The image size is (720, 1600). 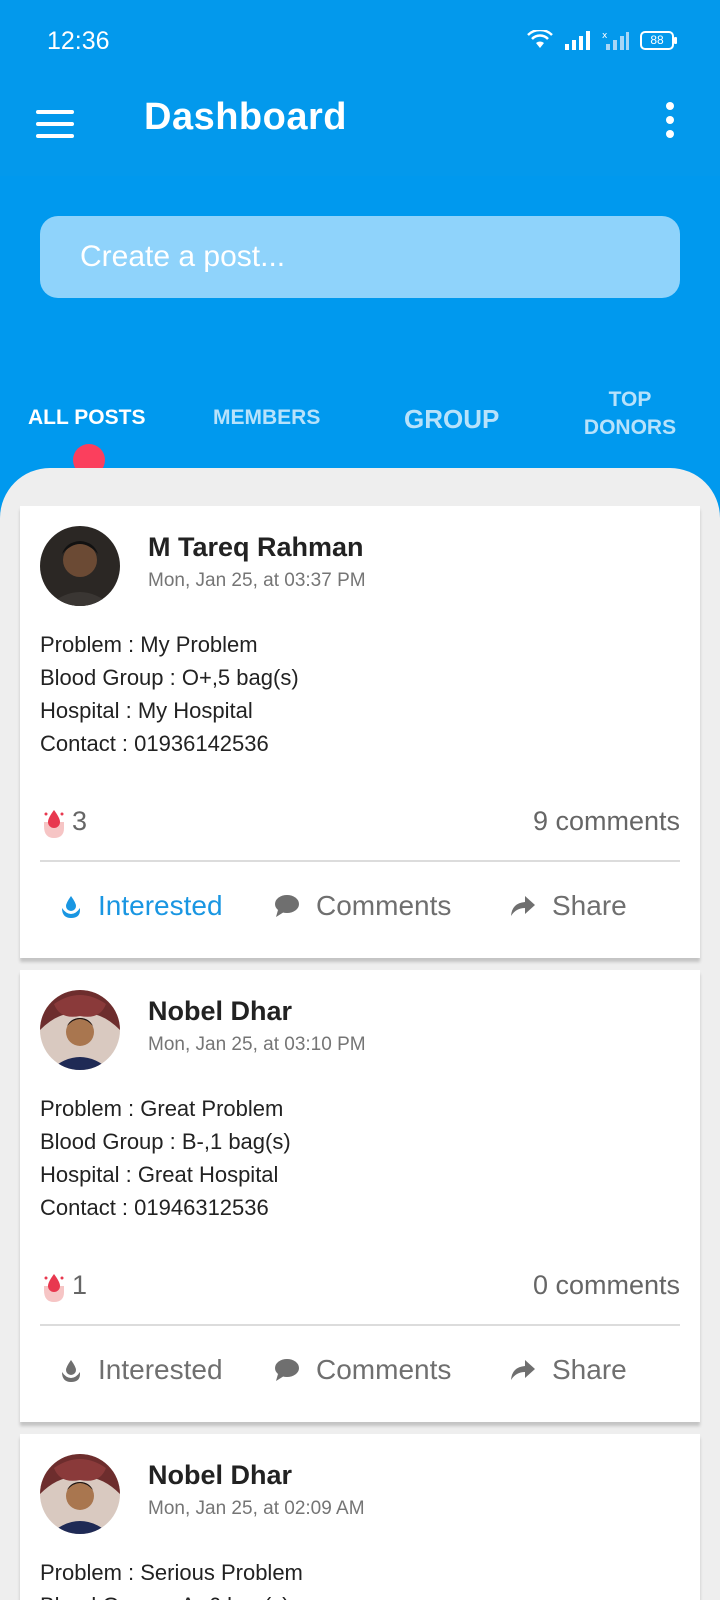 What do you see at coordinates (615, 40) in the screenshot?
I see `signal-no-service-icon: x` at bounding box center [615, 40].